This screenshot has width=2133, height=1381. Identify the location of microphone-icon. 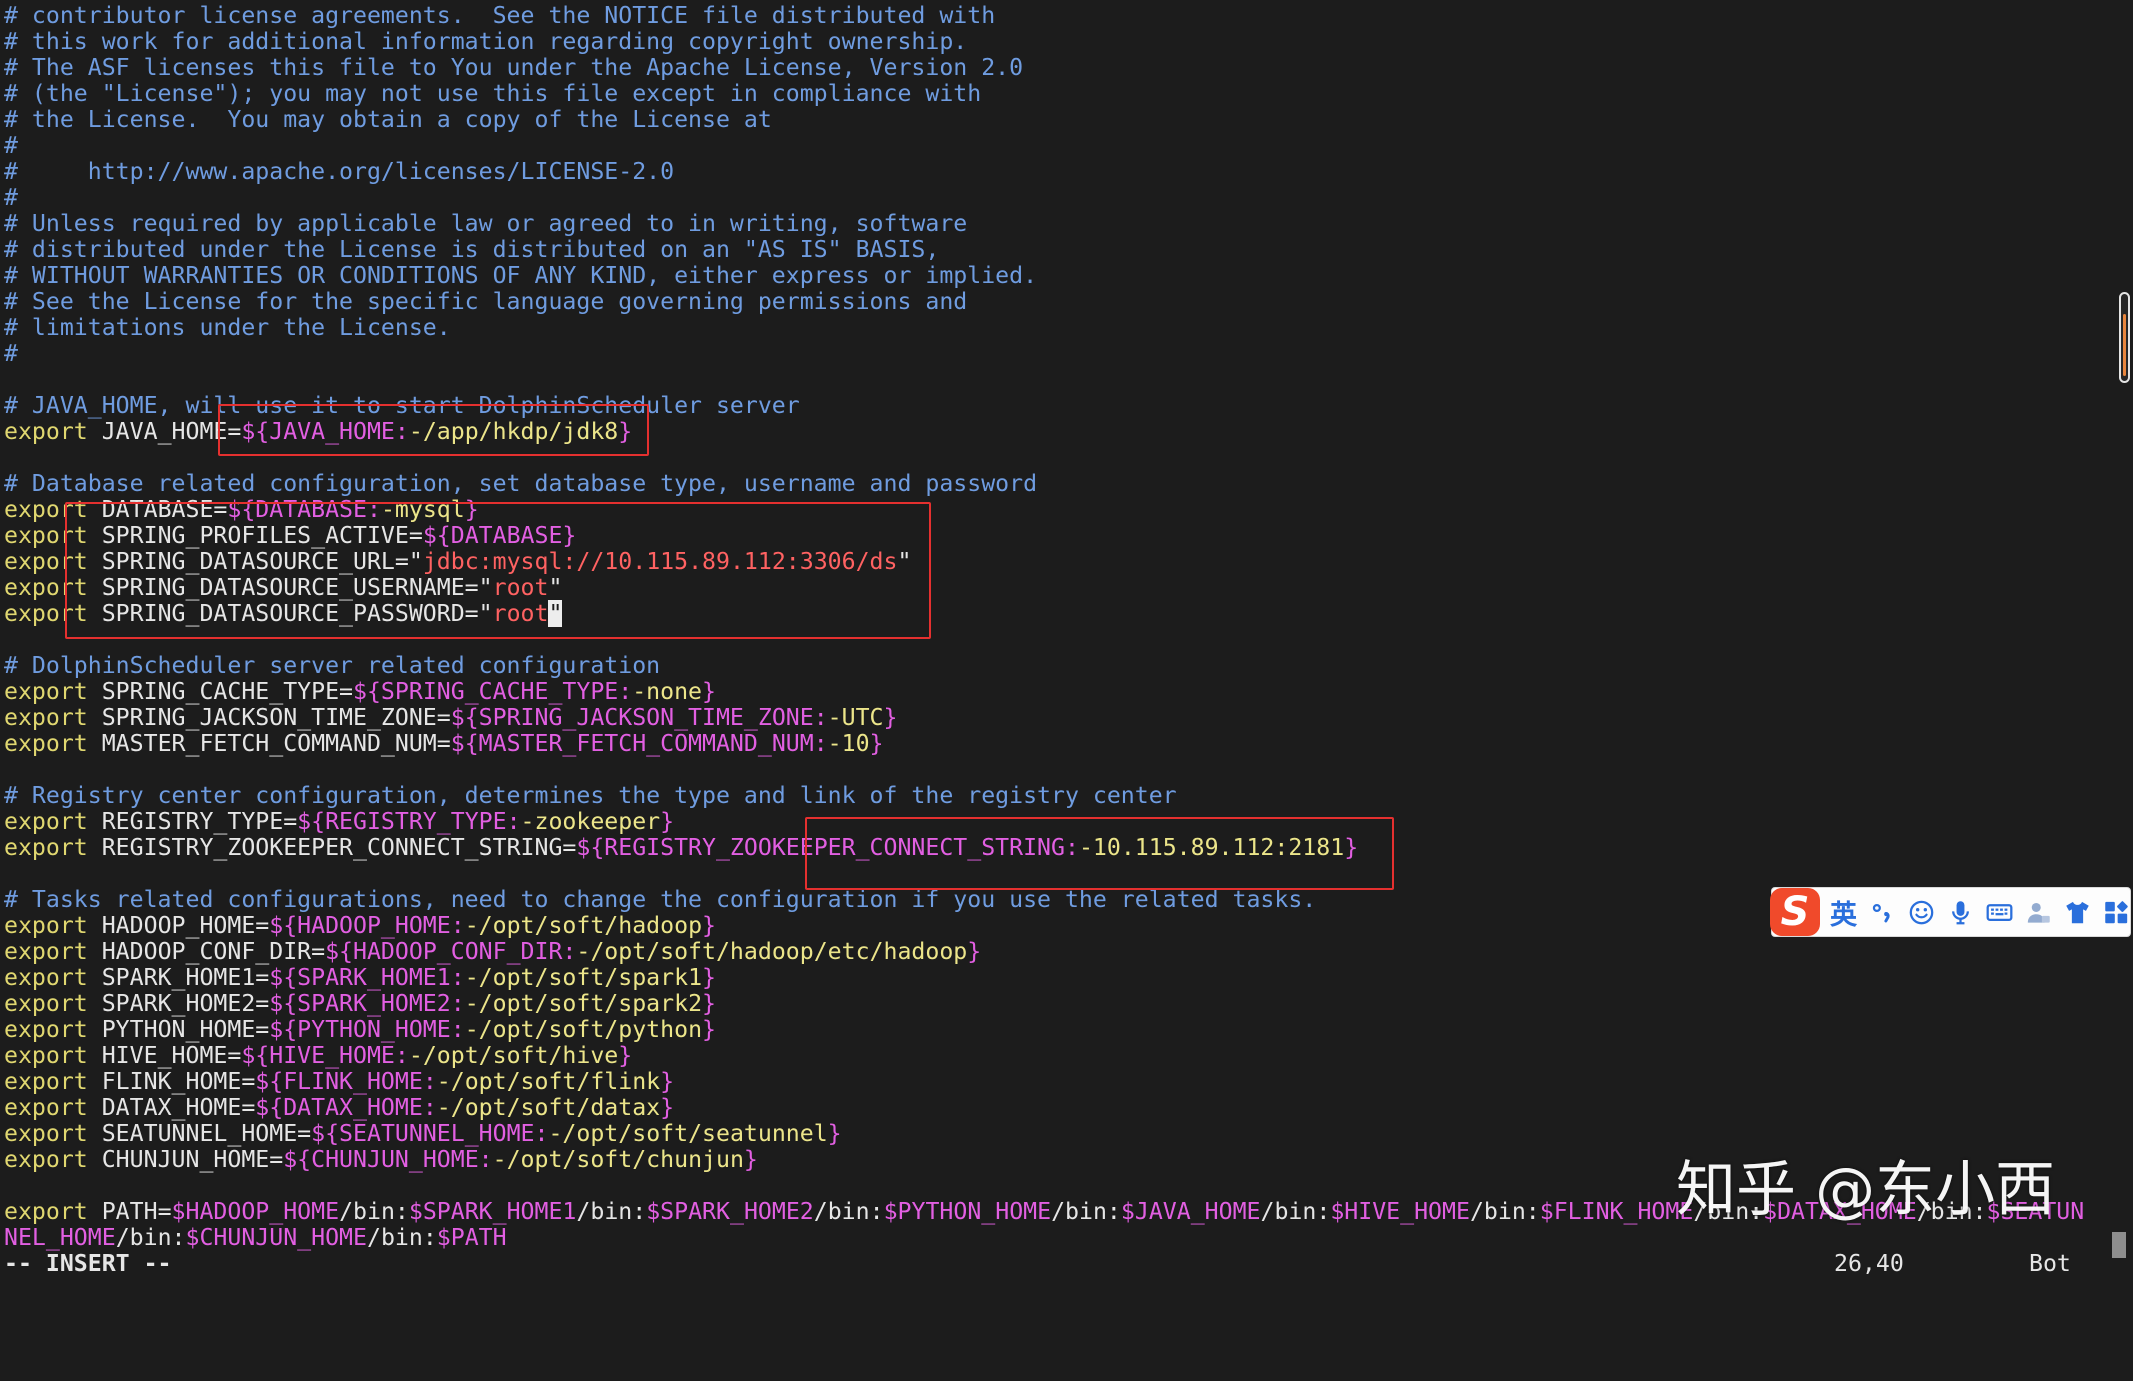
(1960, 912).